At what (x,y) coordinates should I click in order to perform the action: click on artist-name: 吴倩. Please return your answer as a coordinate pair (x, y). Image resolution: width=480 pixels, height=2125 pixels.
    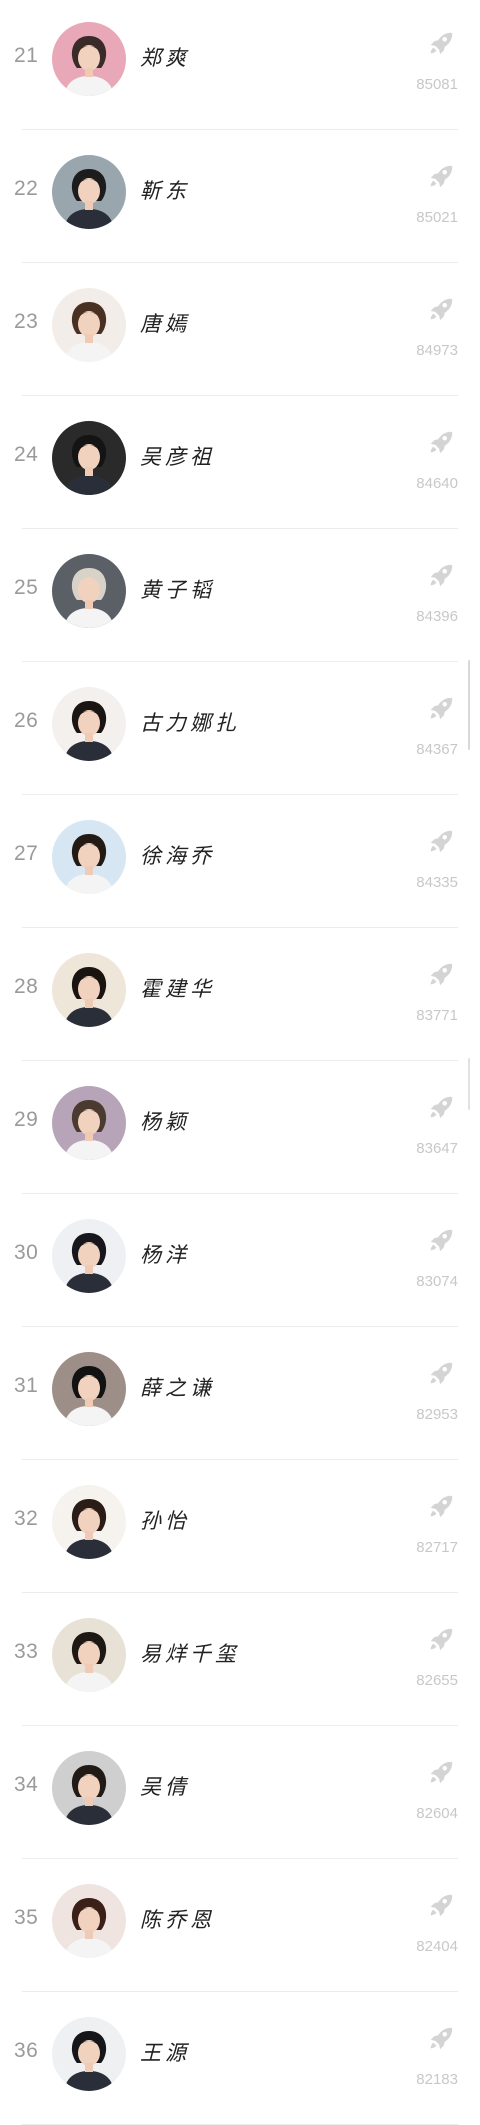
    Looking at the image, I should click on (165, 1786).